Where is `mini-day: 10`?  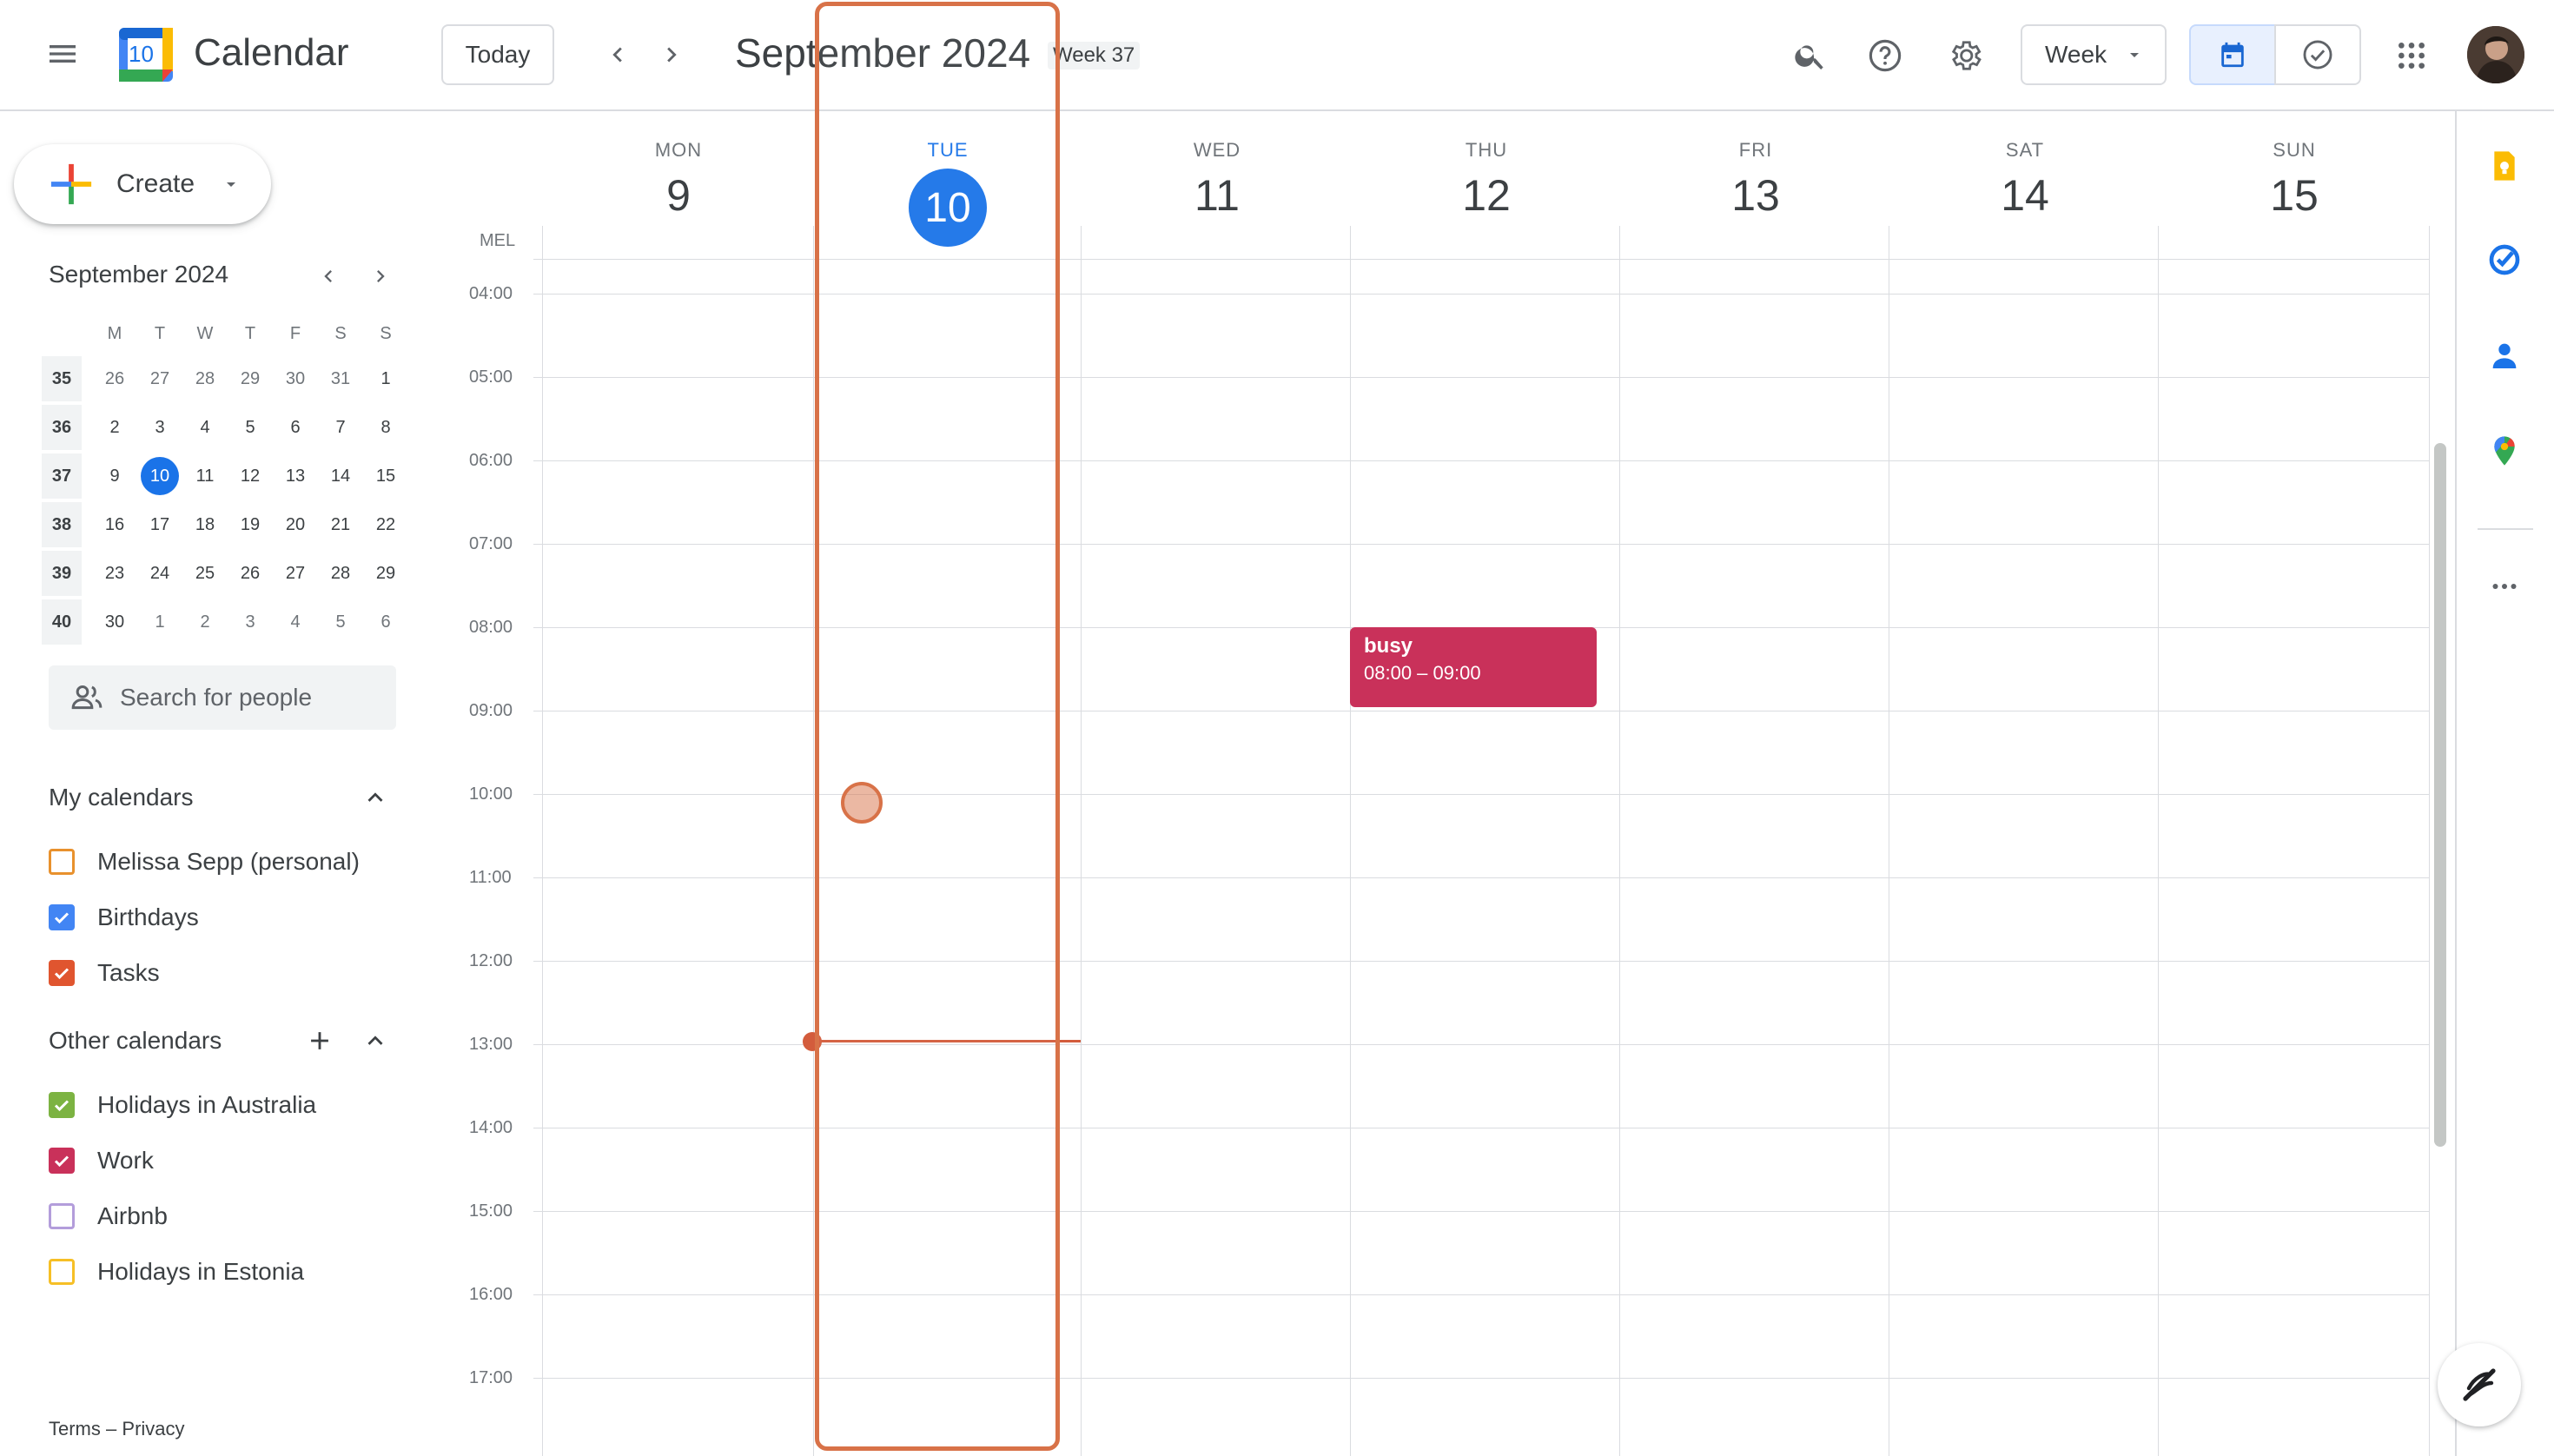 mini-day: 10 is located at coordinates (160, 476).